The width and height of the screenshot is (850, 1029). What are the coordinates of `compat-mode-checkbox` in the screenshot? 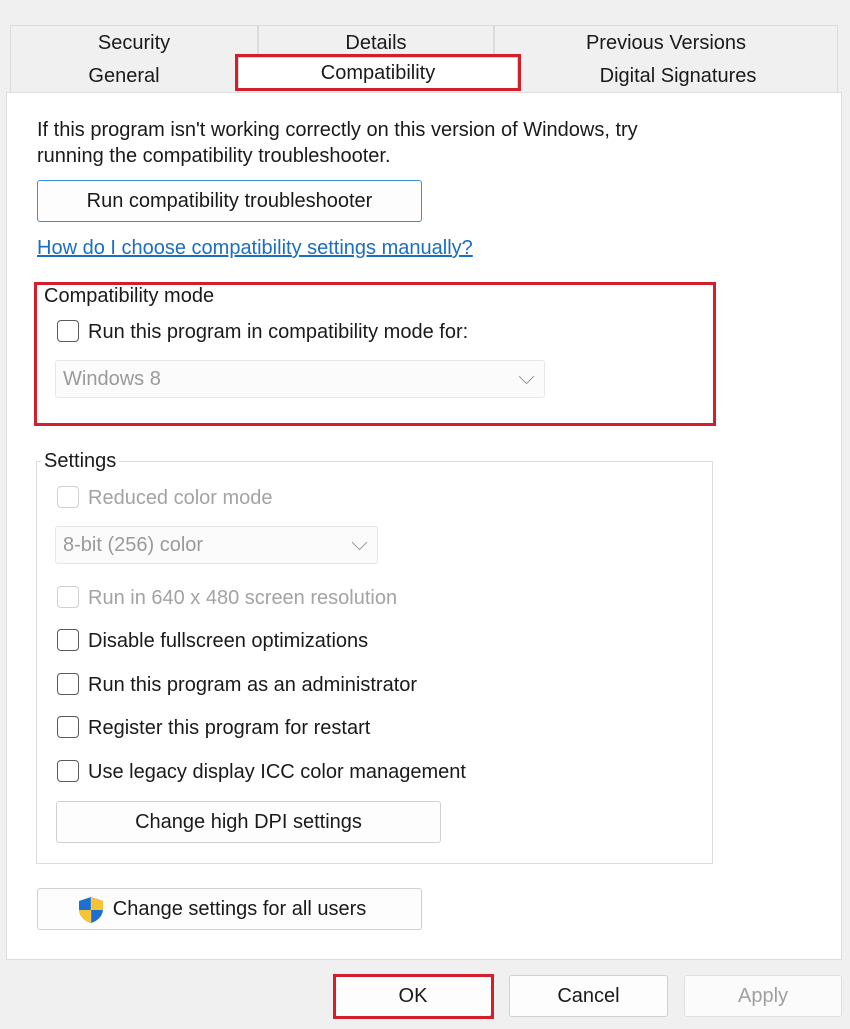 It's located at (68, 331).